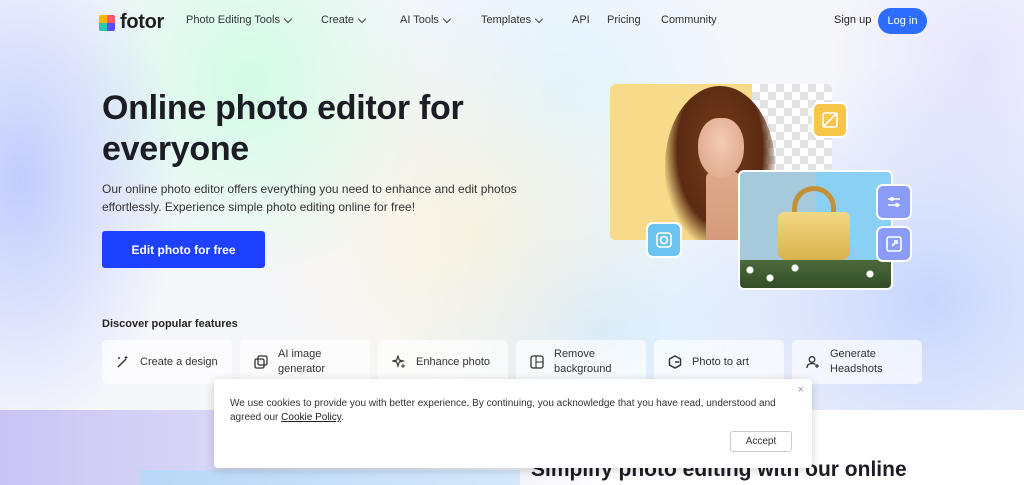 This screenshot has height=485, width=1024. Describe the element at coordinates (506, 20) in the screenshot. I see `nav-label: Templates` at that location.